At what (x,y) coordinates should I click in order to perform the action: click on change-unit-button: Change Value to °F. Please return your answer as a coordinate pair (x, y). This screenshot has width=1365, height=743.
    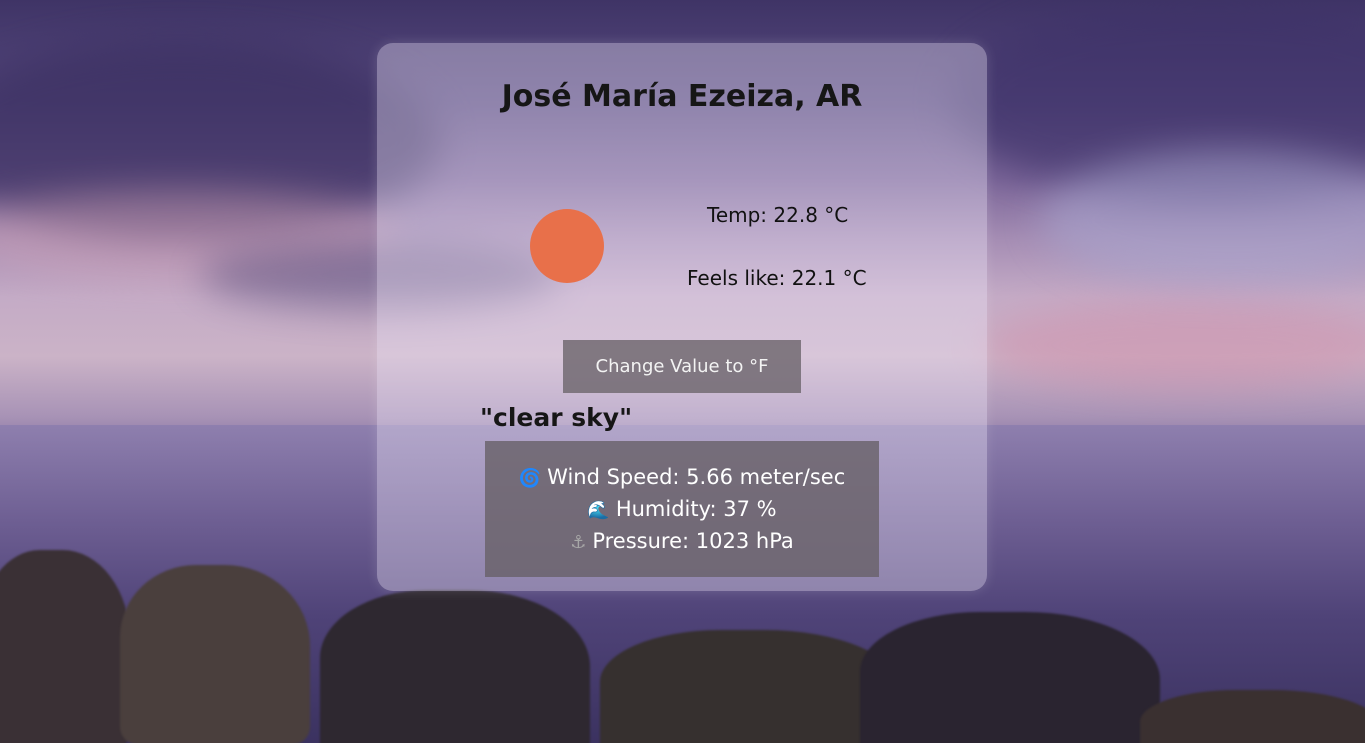
    Looking at the image, I should click on (682, 366).